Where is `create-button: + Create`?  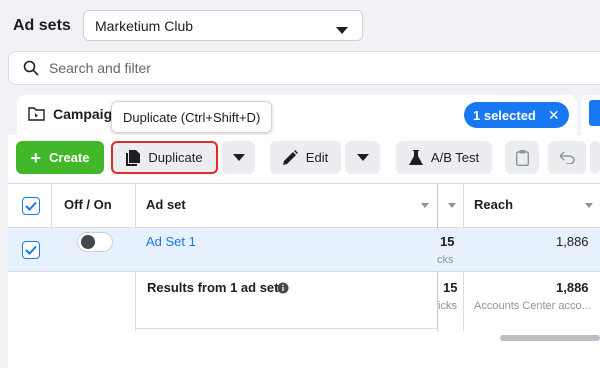 create-button: + Create is located at coordinates (60, 157).